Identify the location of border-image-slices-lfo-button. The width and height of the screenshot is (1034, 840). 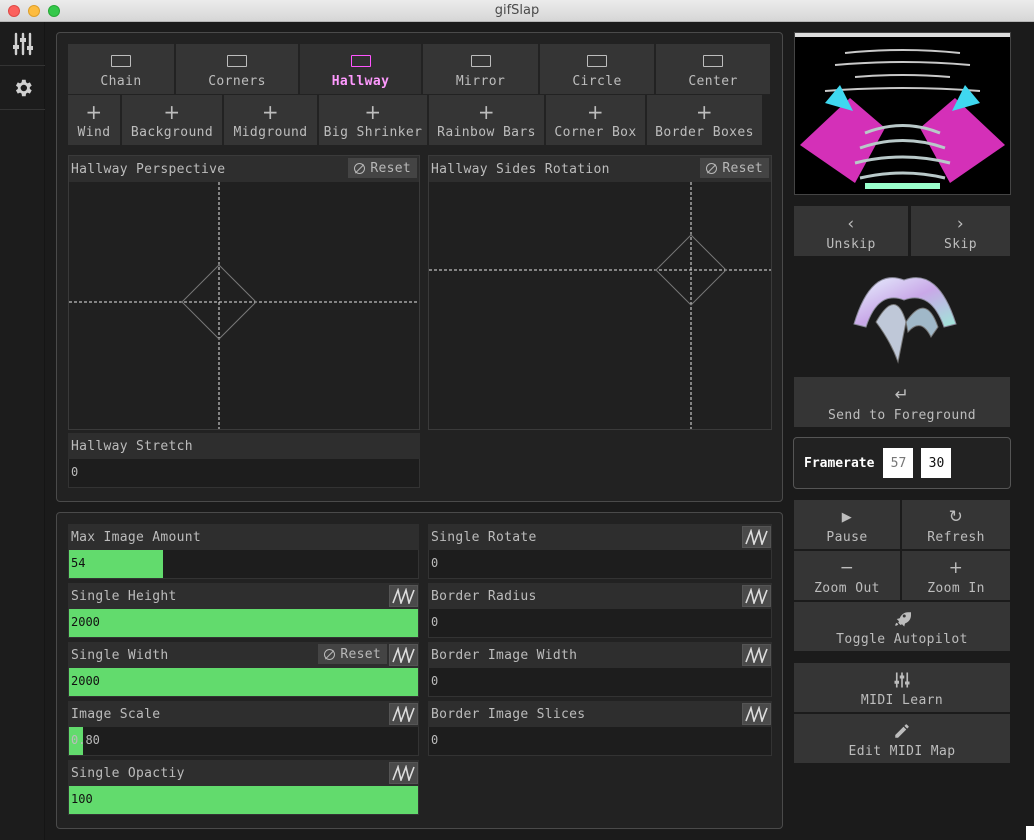
(756, 714).